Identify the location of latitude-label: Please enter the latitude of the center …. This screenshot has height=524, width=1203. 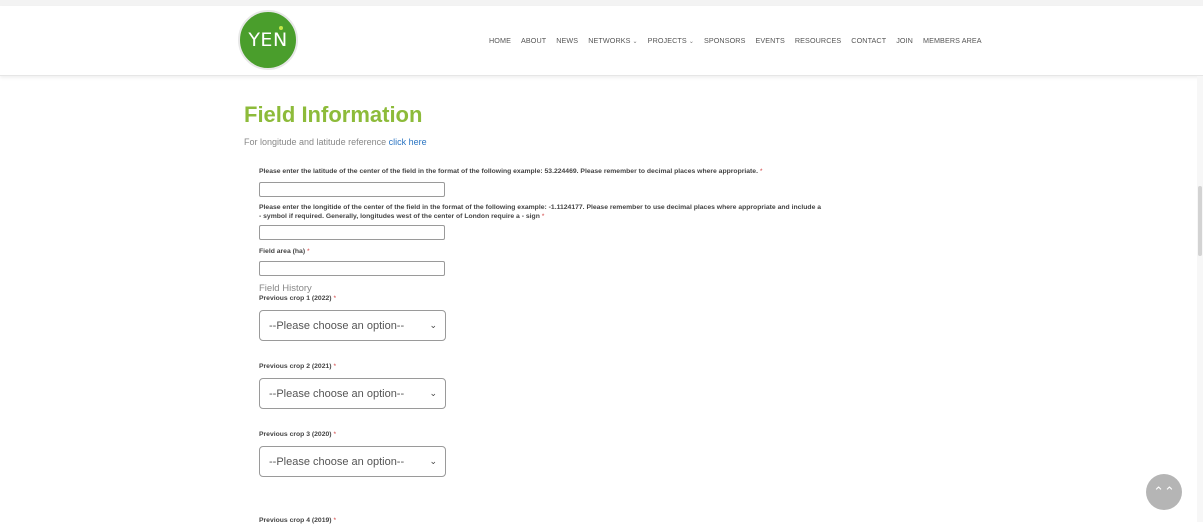
(609, 171).